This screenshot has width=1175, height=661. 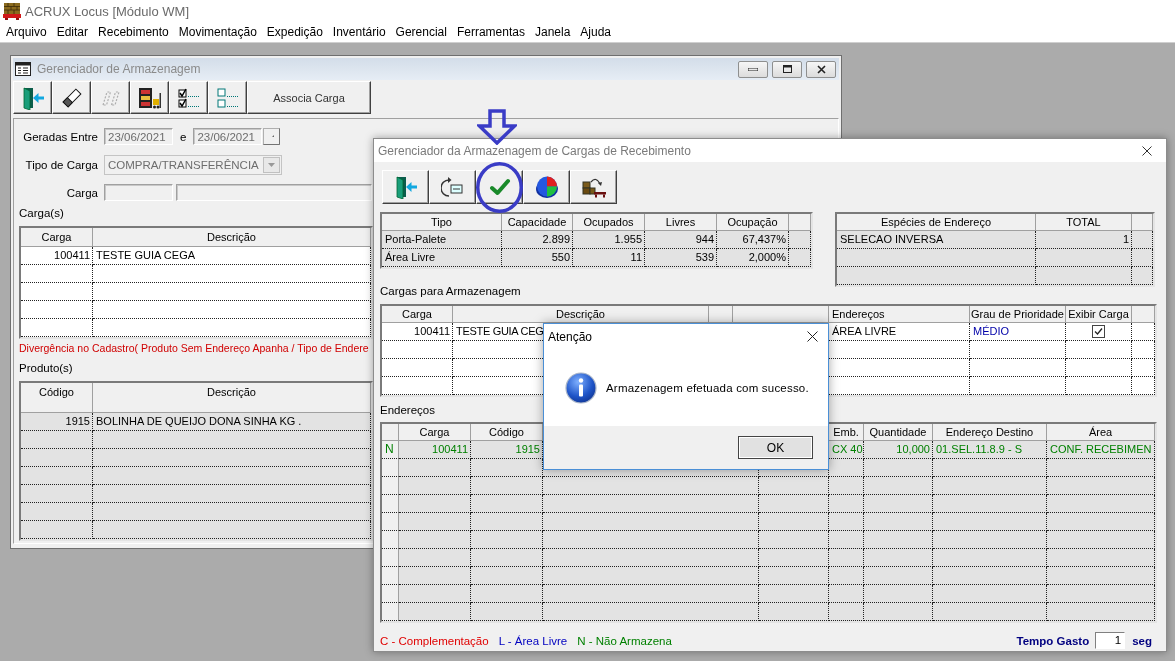 I want to click on dialog-message: Armazenagem efetuada com sucesso., so click(x=707, y=387).